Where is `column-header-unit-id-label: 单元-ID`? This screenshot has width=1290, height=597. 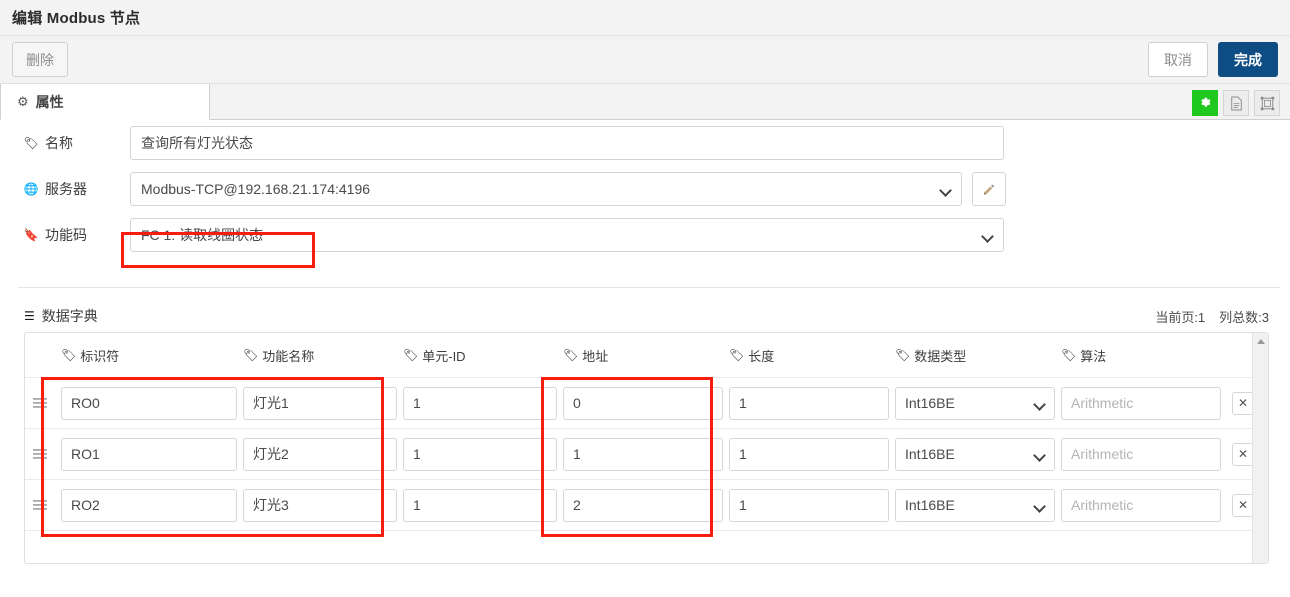 column-header-unit-id-label: 单元-ID is located at coordinates (444, 356).